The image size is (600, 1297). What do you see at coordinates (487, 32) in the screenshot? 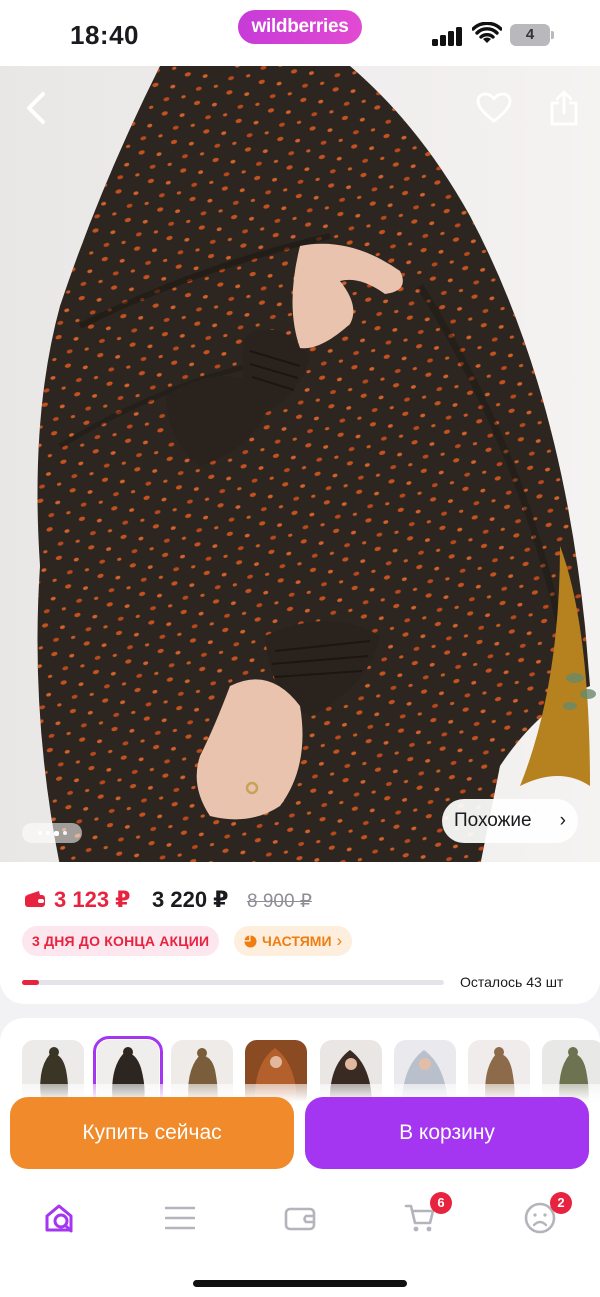
I see `wifi-icon` at bounding box center [487, 32].